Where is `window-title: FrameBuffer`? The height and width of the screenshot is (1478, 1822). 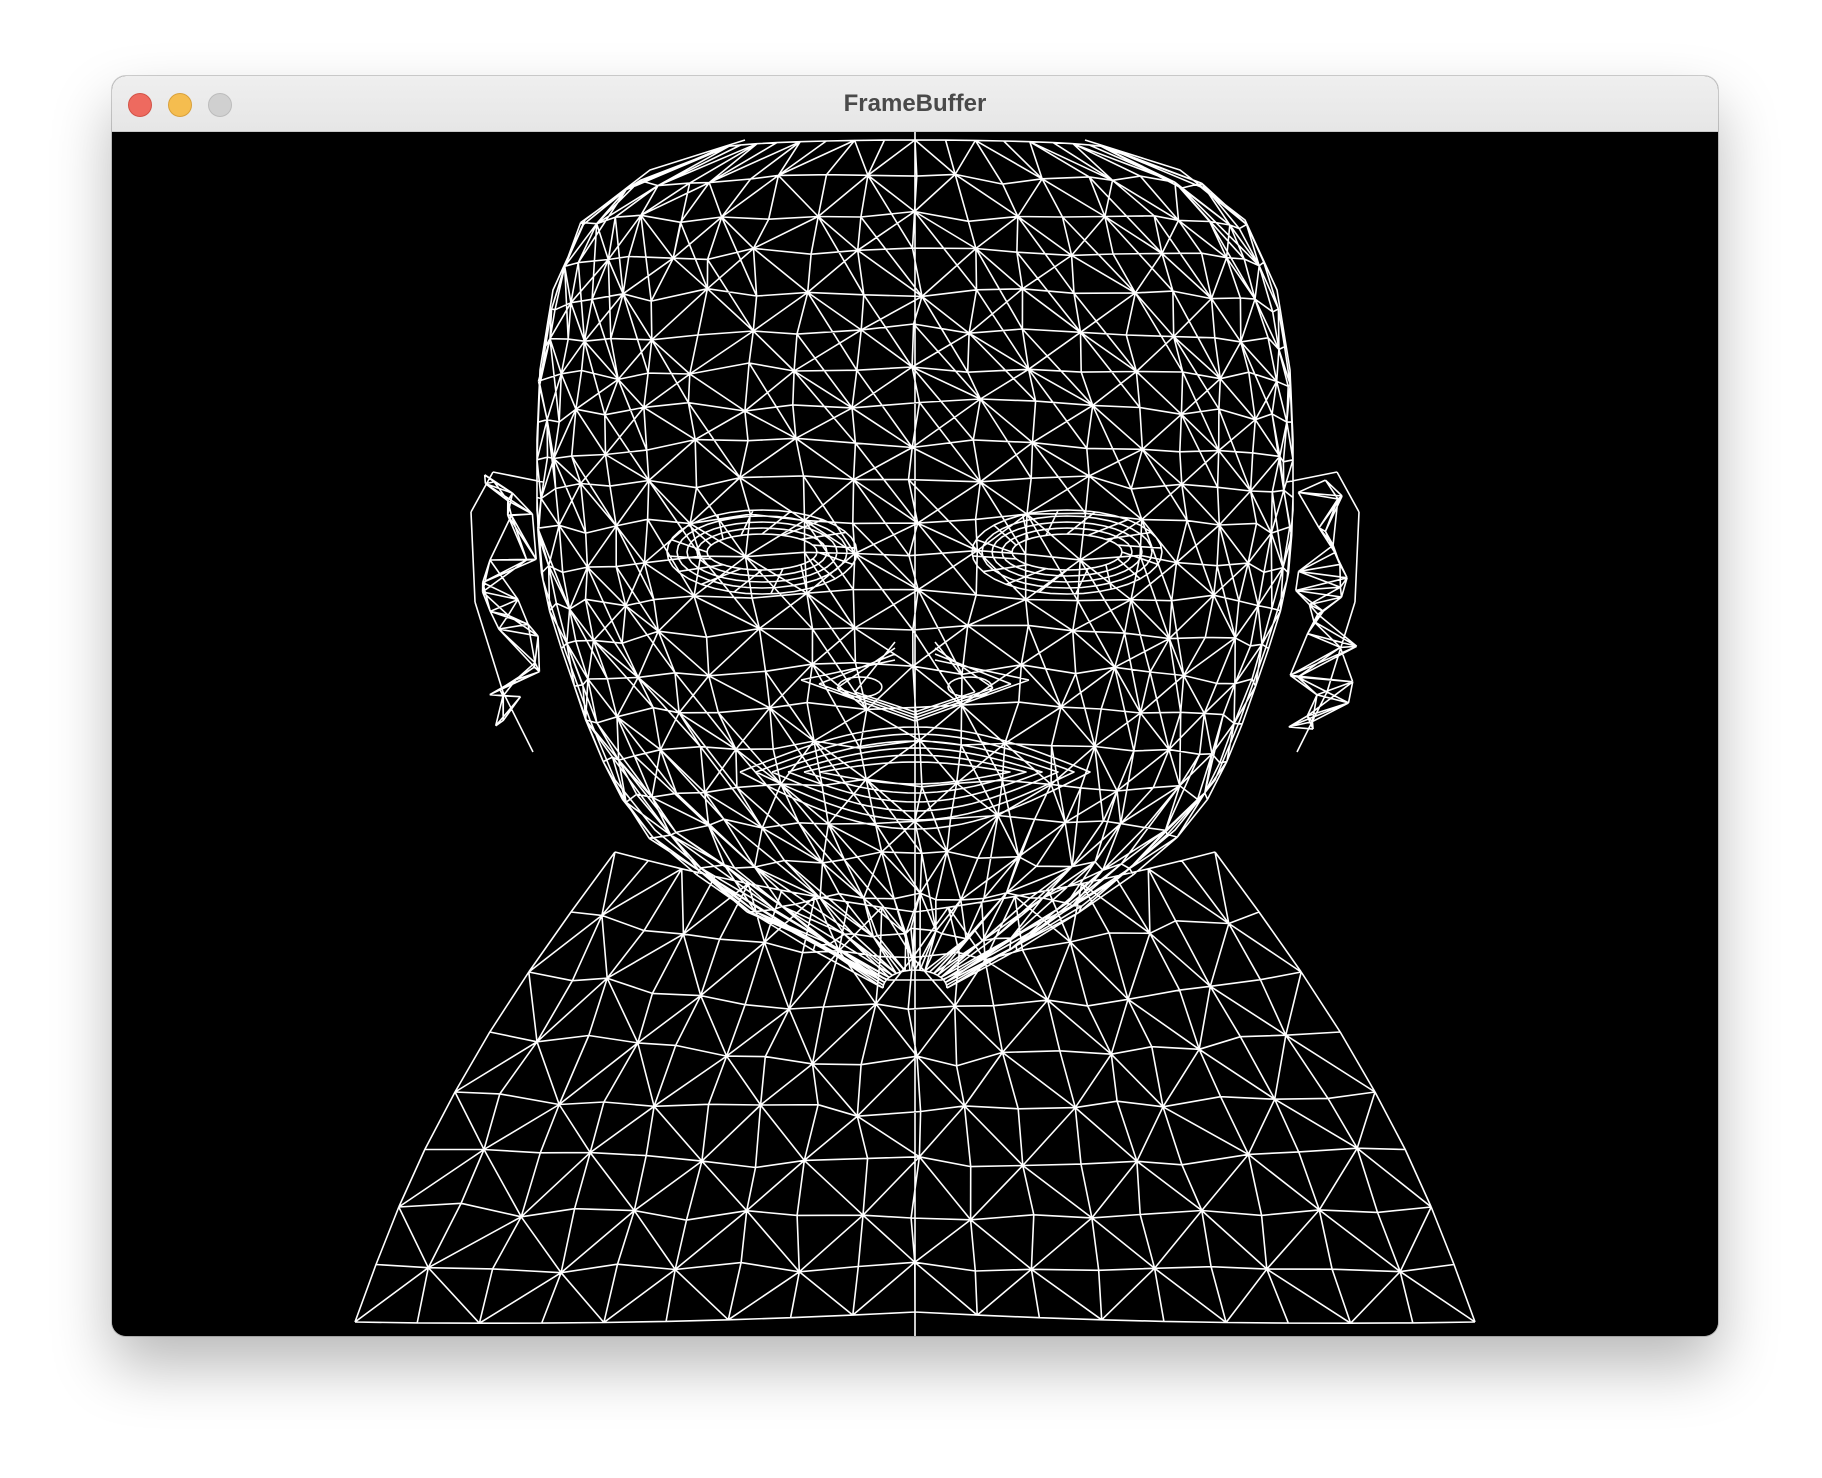 window-title: FrameBuffer is located at coordinates (915, 103).